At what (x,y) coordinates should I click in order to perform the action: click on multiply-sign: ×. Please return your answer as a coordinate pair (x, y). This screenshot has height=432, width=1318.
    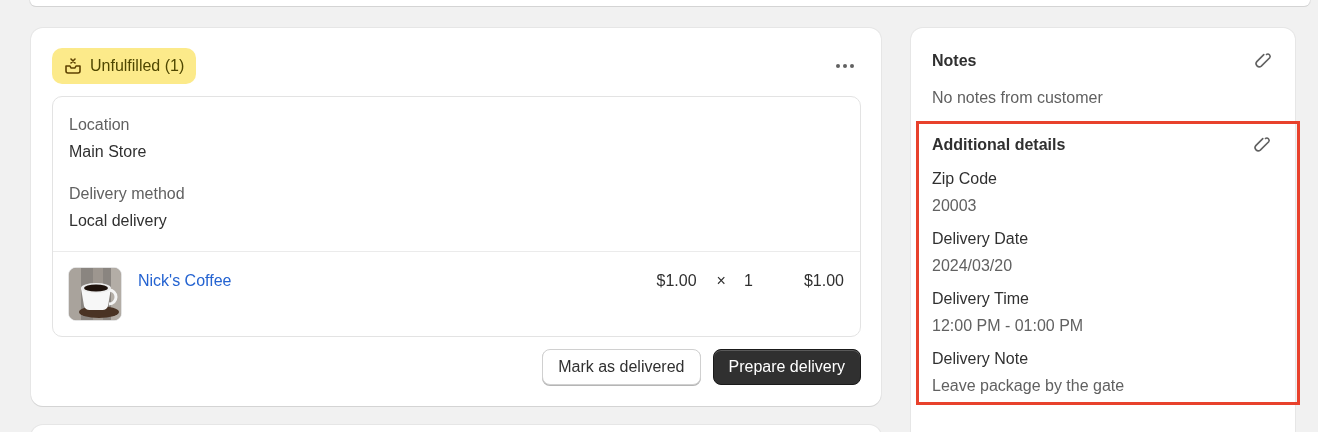
    Looking at the image, I should click on (721, 281).